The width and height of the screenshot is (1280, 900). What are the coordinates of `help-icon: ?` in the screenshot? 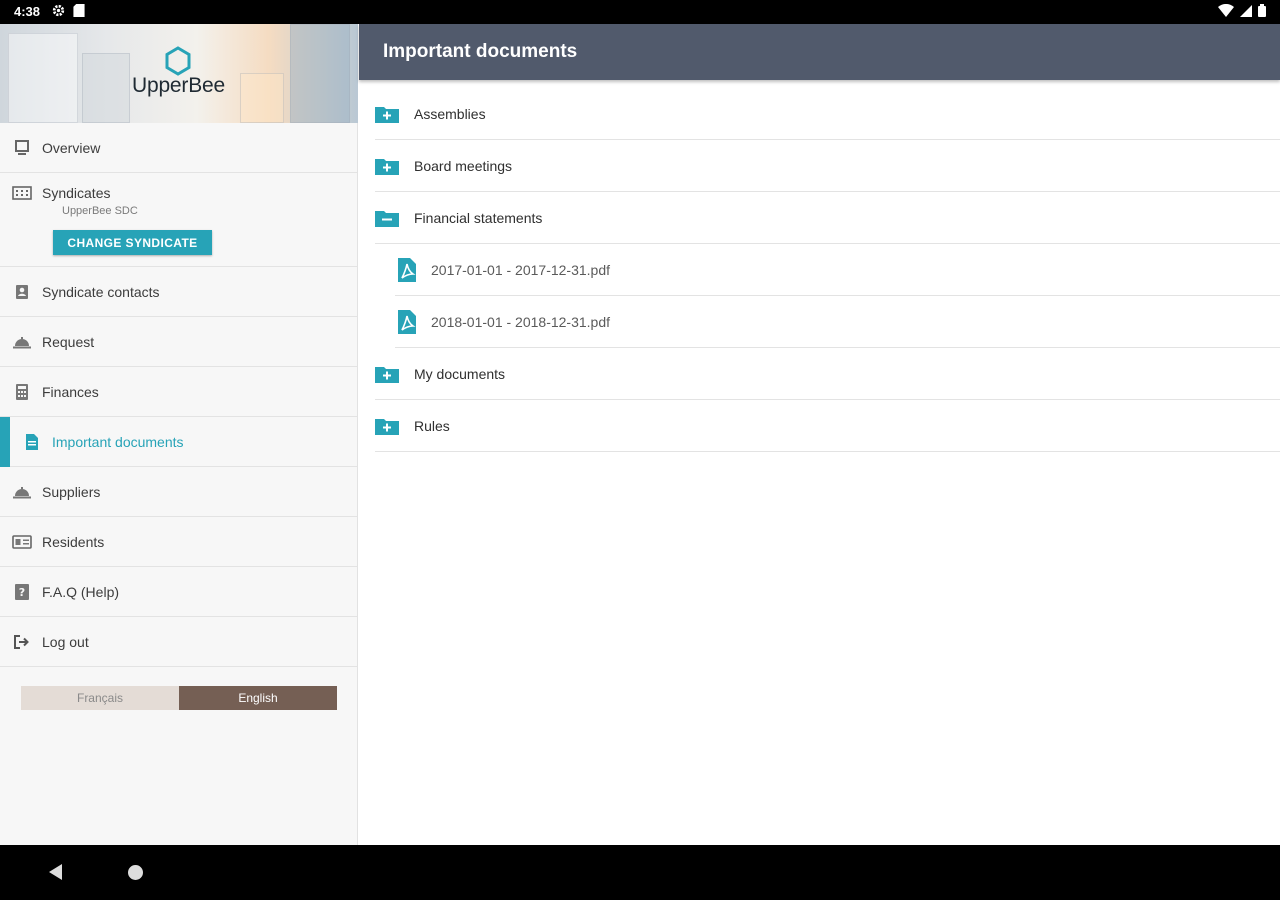 It's located at (22, 592).